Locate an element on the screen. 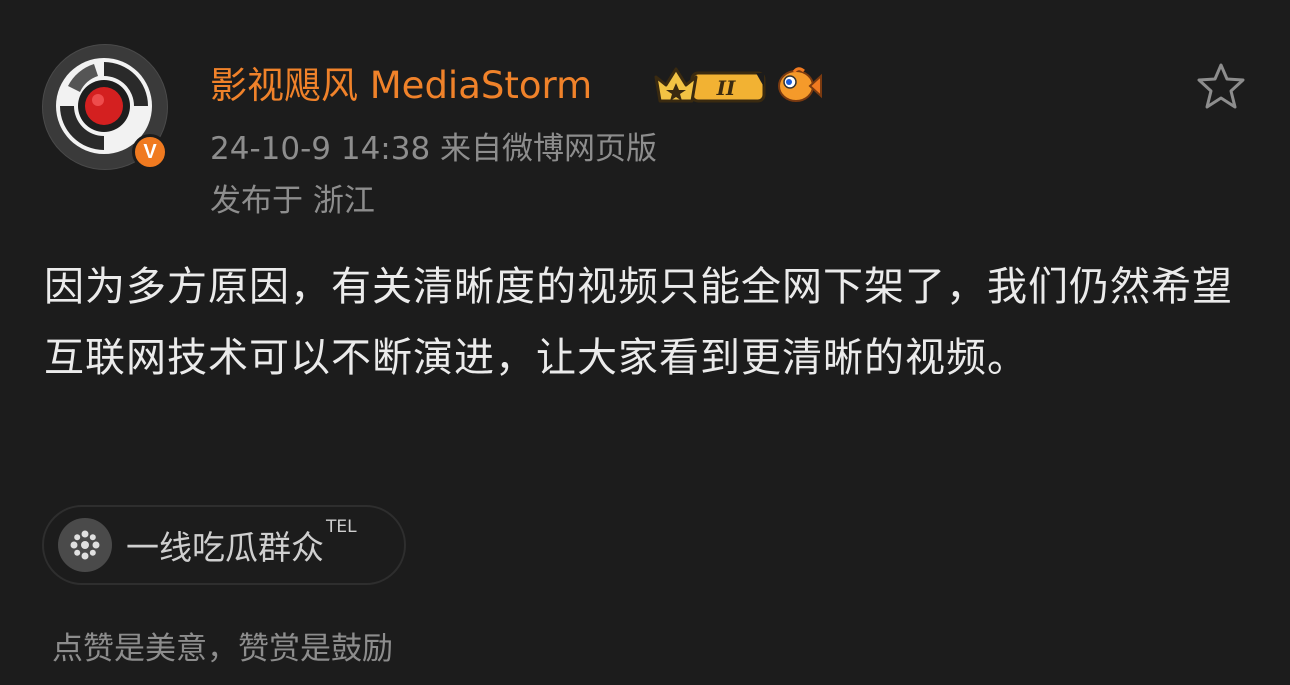 This screenshot has width=1290, height=685. group-tag: TEL is located at coordinates (341, 527).